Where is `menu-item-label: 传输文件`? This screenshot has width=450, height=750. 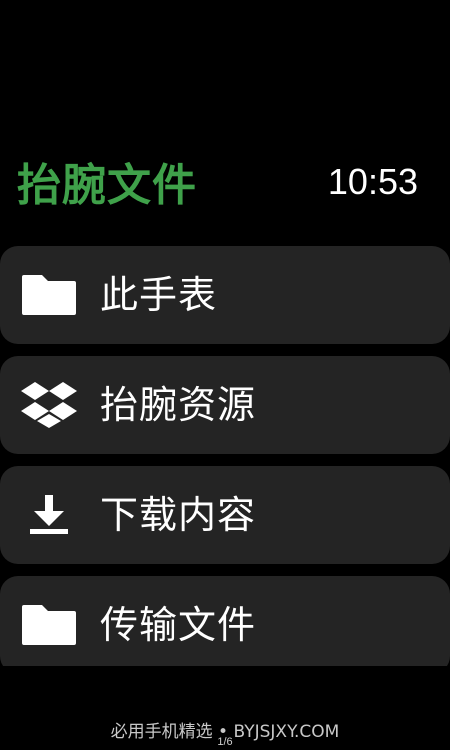 menu-item-label: 传输文件 is located at coordinates (178, 625).